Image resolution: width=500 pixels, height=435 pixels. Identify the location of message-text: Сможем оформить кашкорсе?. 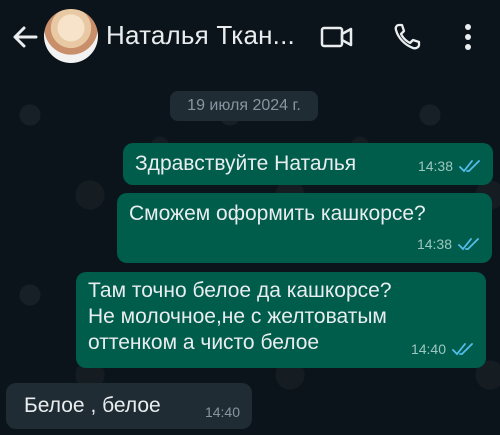
(277, 213).